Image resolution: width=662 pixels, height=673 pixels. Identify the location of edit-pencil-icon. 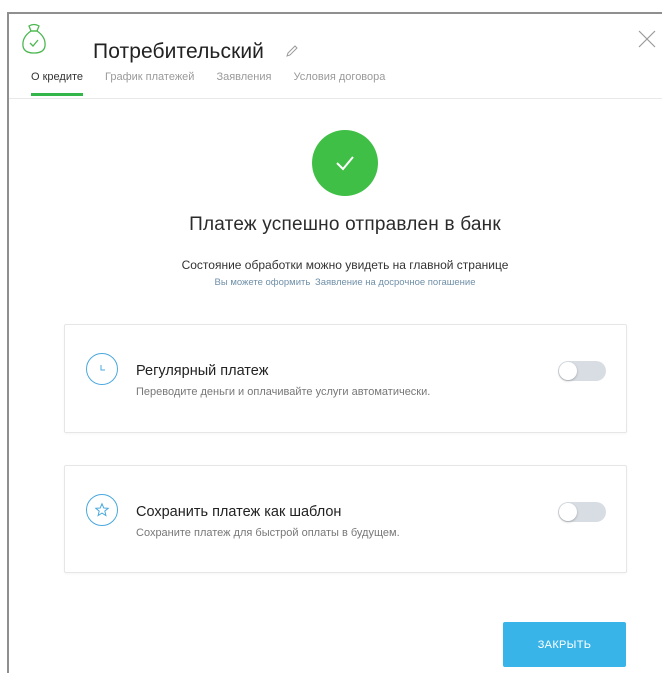
(292, 51).